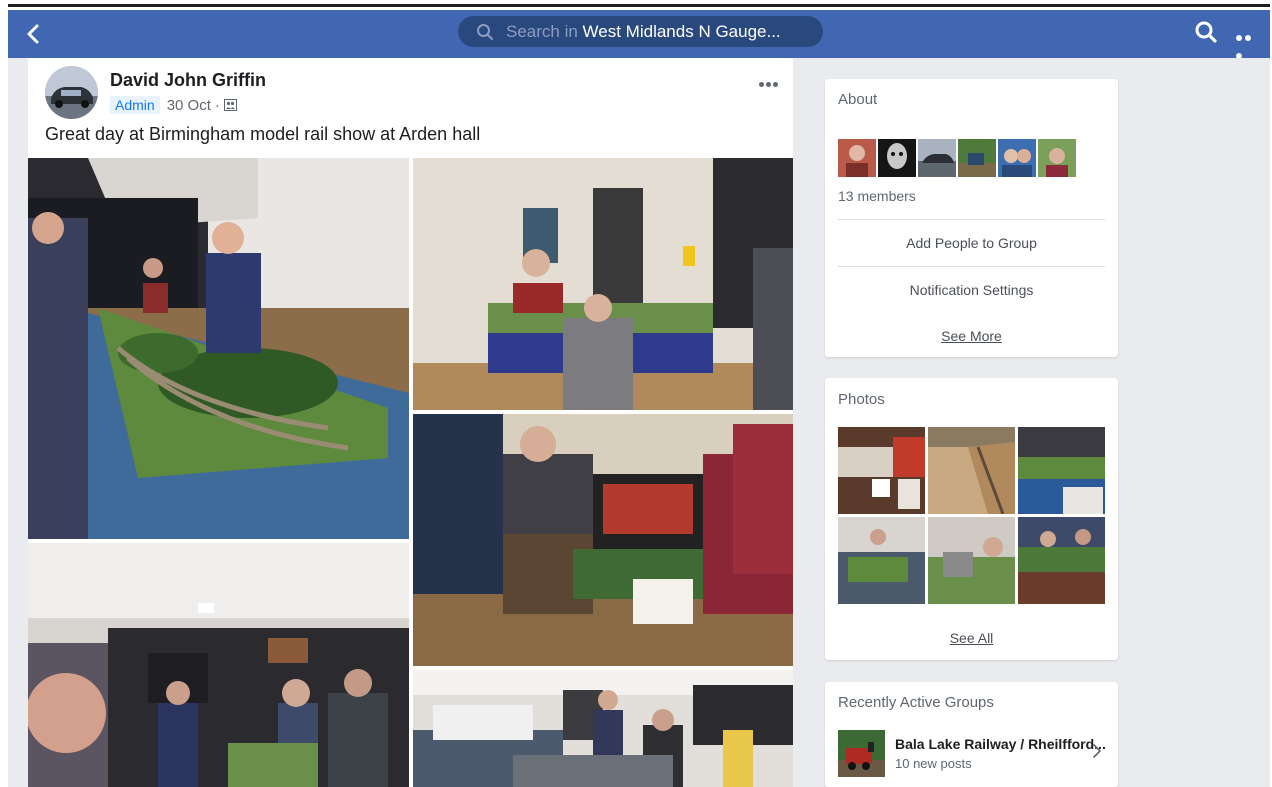 The height and width of the screenshot is (787, 1272). Describe the element at coordinates (188, 80) in the screenshot. I see `author-name: David John Griffin` at that location.